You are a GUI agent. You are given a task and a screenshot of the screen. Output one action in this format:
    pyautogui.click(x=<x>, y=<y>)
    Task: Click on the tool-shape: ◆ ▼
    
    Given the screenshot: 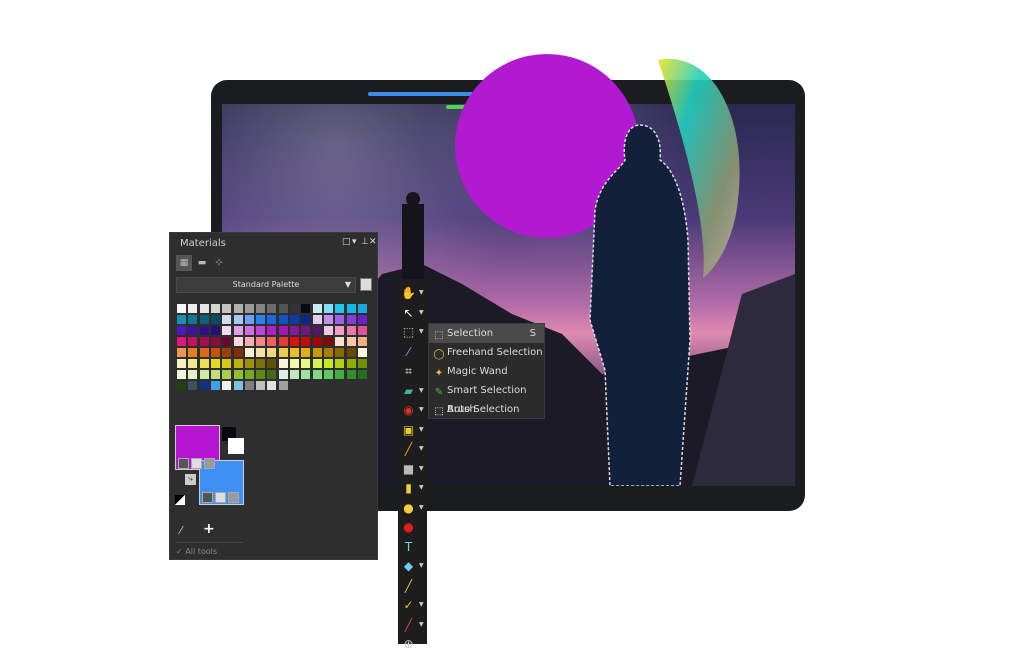 What is the action you would take?
    pyautogui.click(x=412, y=566)
    